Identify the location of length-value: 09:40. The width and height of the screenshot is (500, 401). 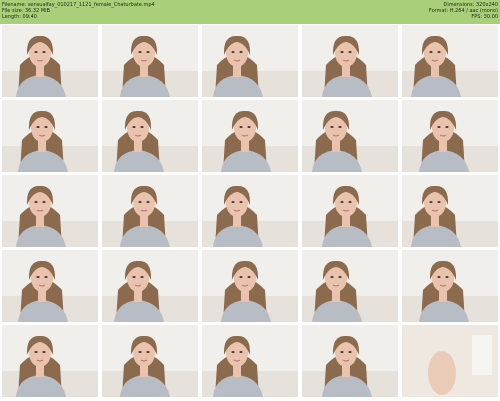
(29, 17).